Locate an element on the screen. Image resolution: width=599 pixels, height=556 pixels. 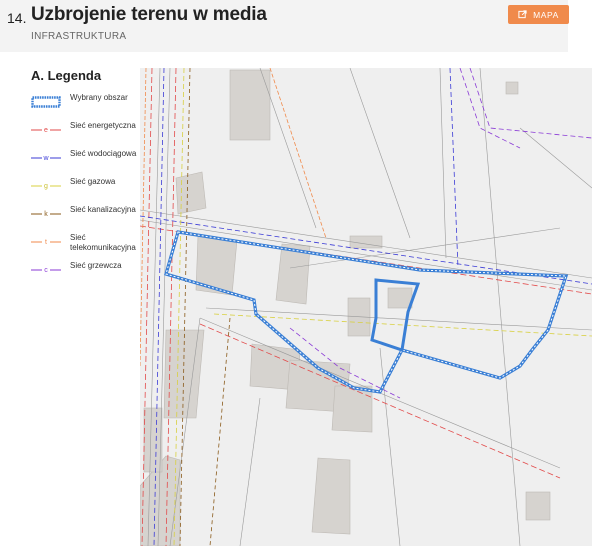
telecom-line-icon: t is located at coordinates (46, 242).